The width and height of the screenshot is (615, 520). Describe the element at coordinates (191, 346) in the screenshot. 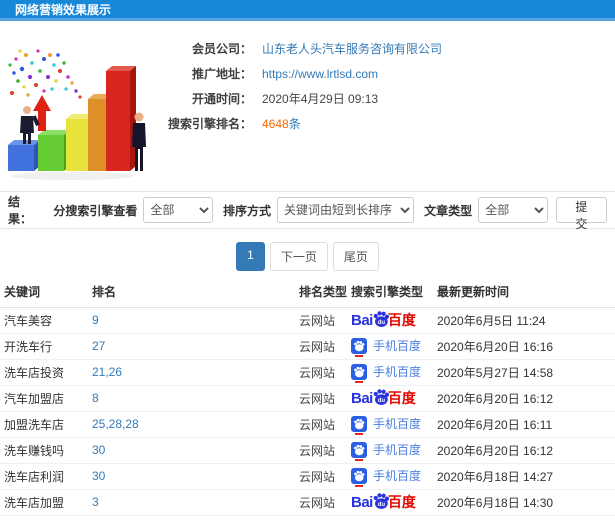

I see `rank-link: 27` at that location.